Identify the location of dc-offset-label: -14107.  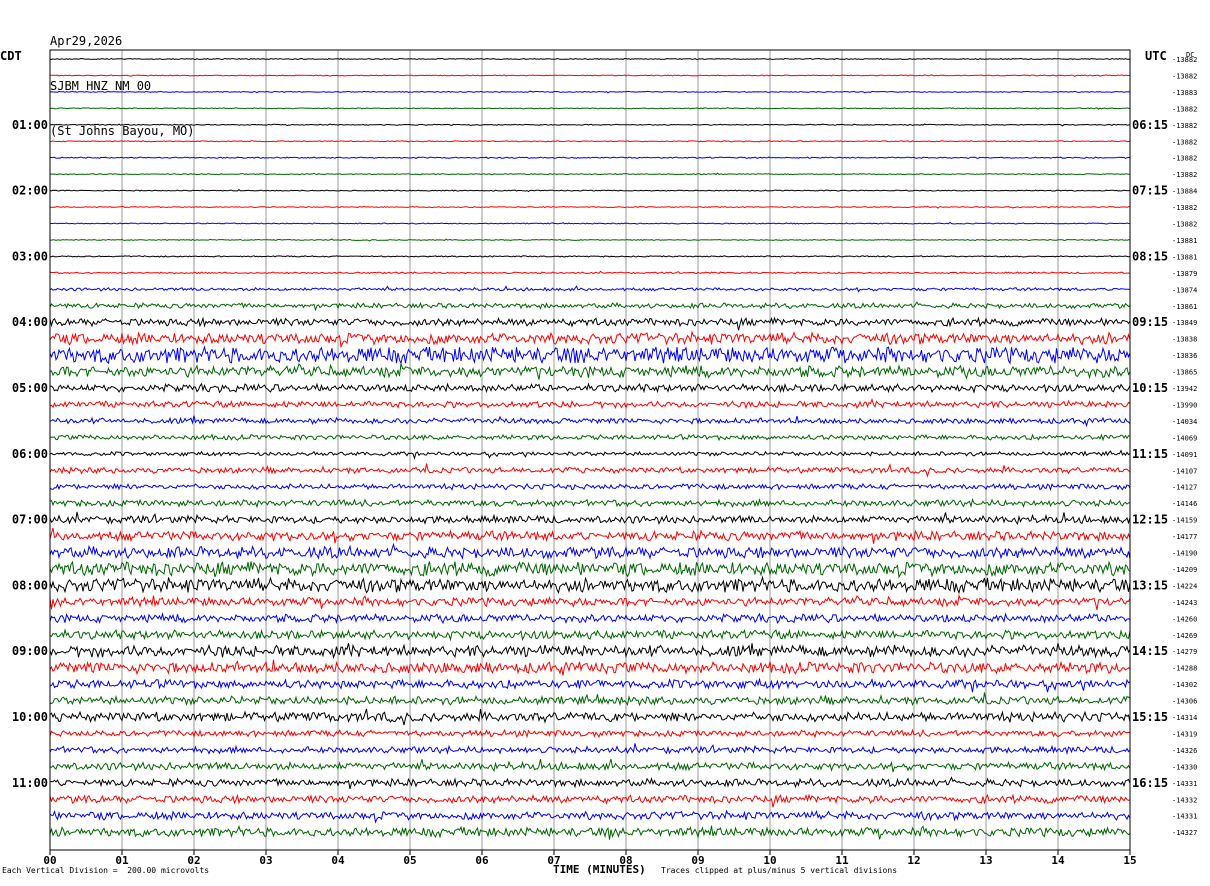
(1184, 471).